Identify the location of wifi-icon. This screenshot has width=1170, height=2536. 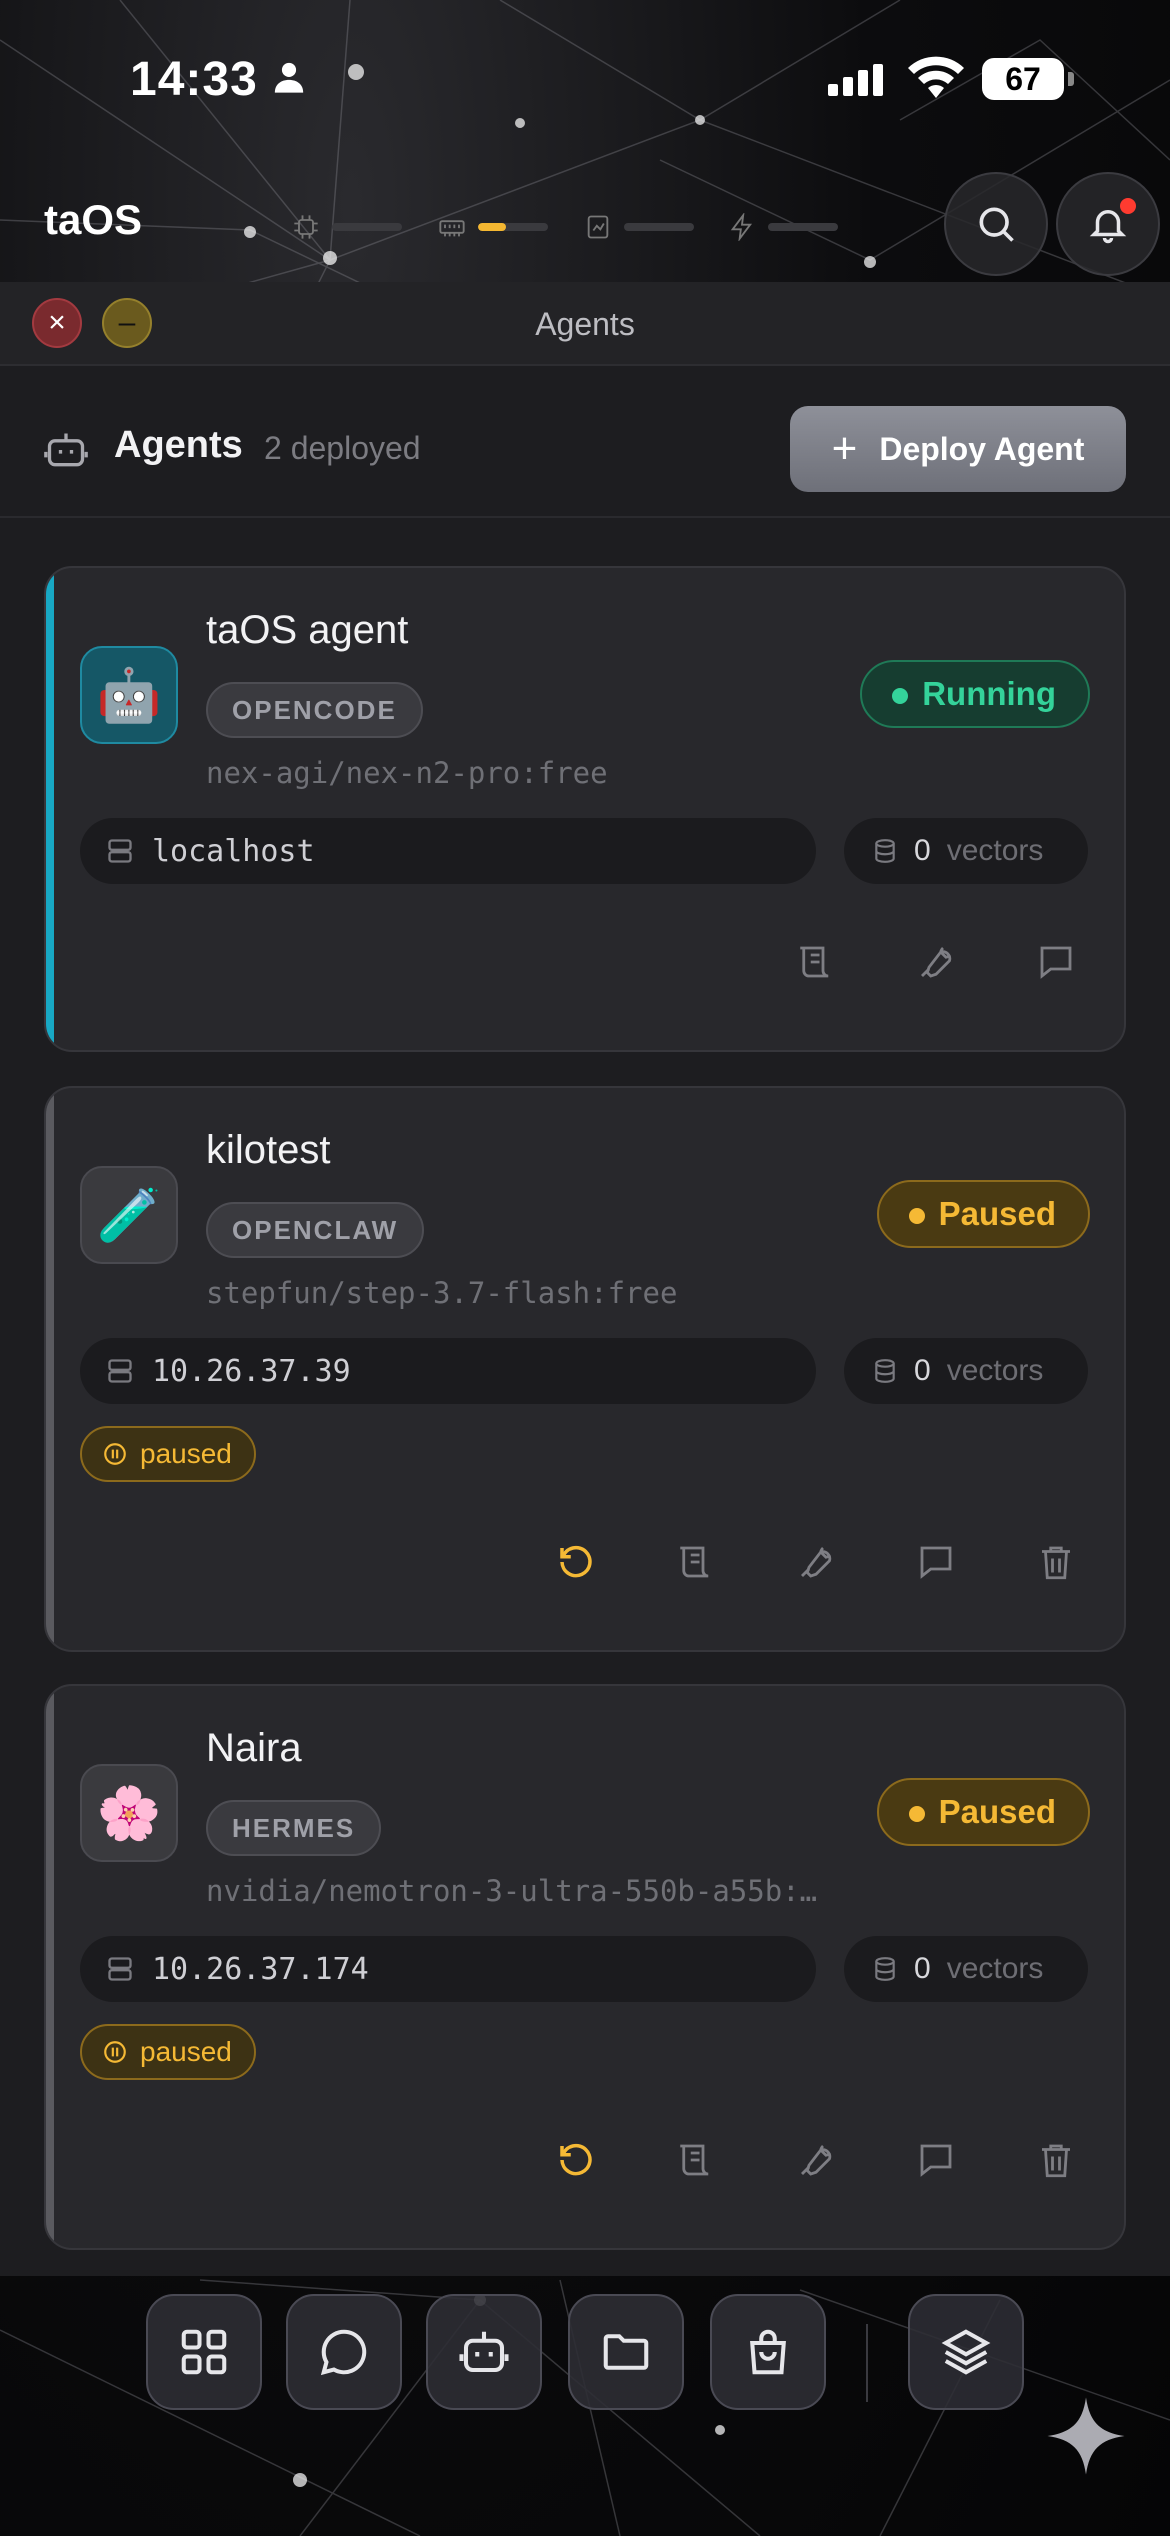
(936, 77).